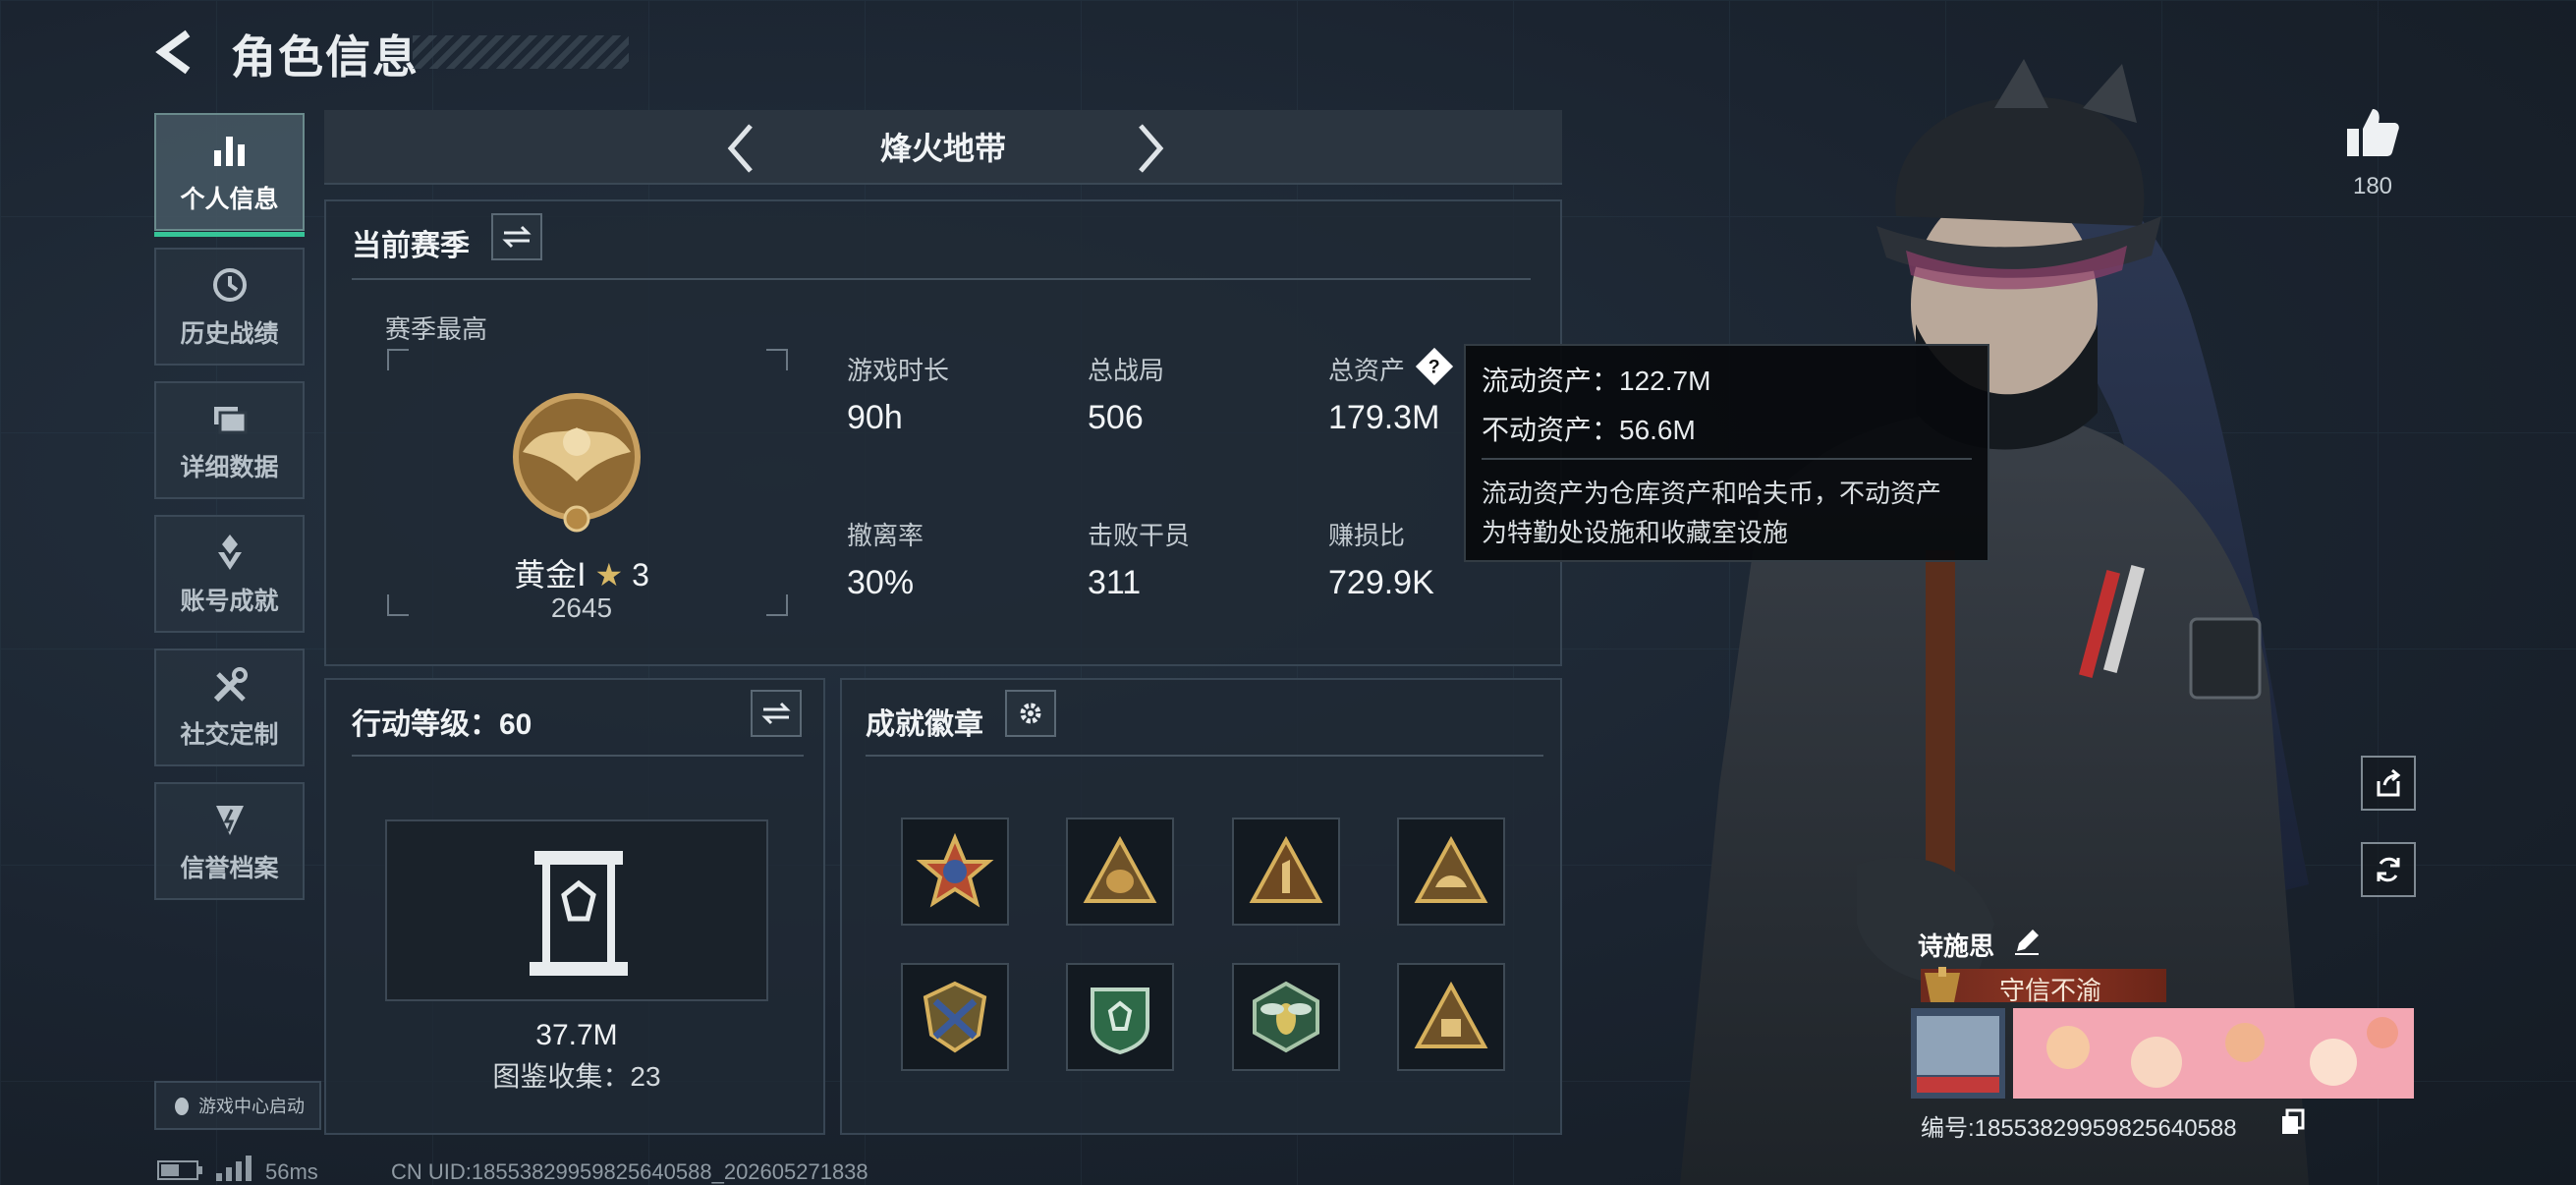  What do you see at coordinates (1126, 371) in the screenshot?
I see `stat-label: 总战局` at bounding box center [1126, 371].